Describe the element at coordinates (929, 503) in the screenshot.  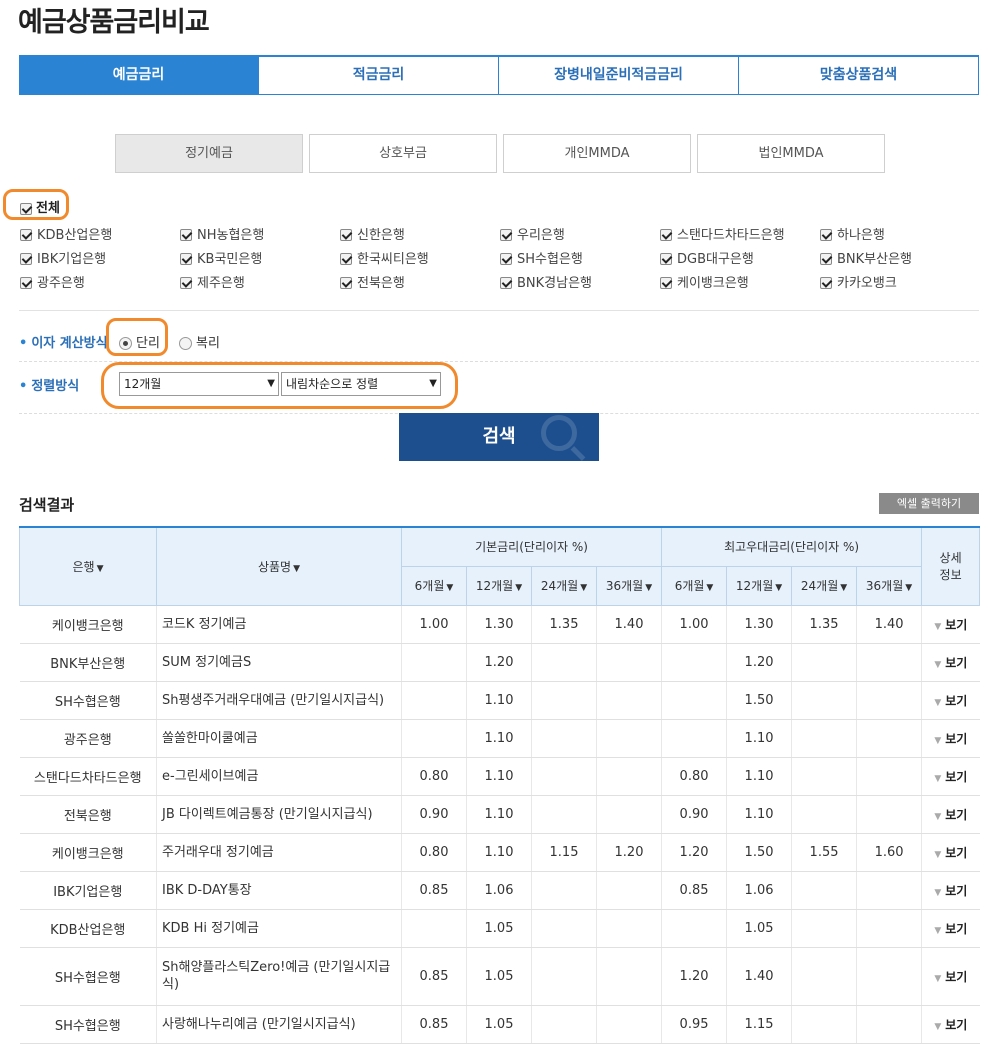
I see `excel-export-button: 엑셀 출력하기` at that location.